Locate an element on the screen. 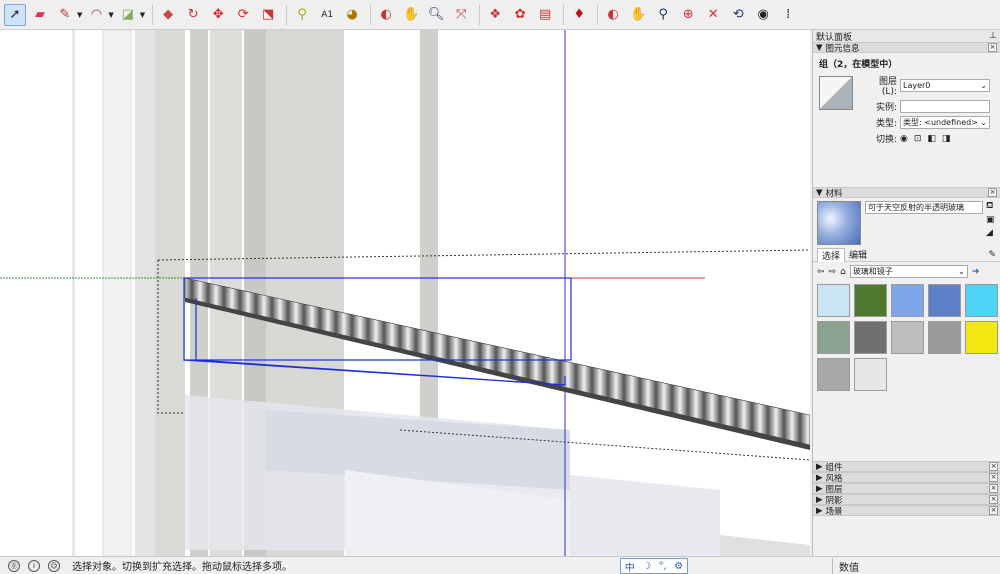  geolocation-icon: ⓪ is located at coordinates (14, 565).